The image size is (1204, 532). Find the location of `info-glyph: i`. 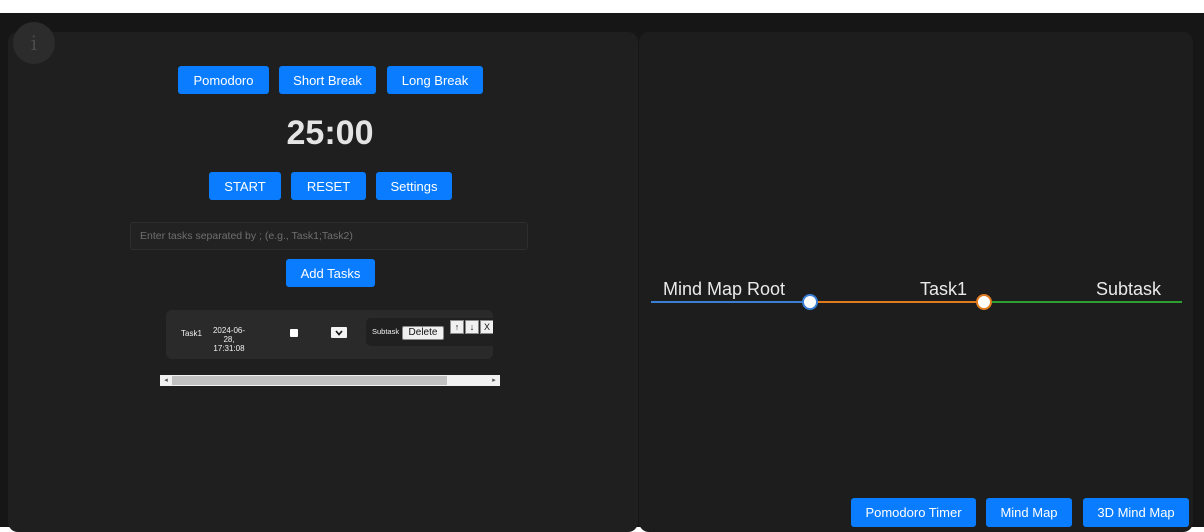

info-glyph: i is located at coordinates (34, 43).